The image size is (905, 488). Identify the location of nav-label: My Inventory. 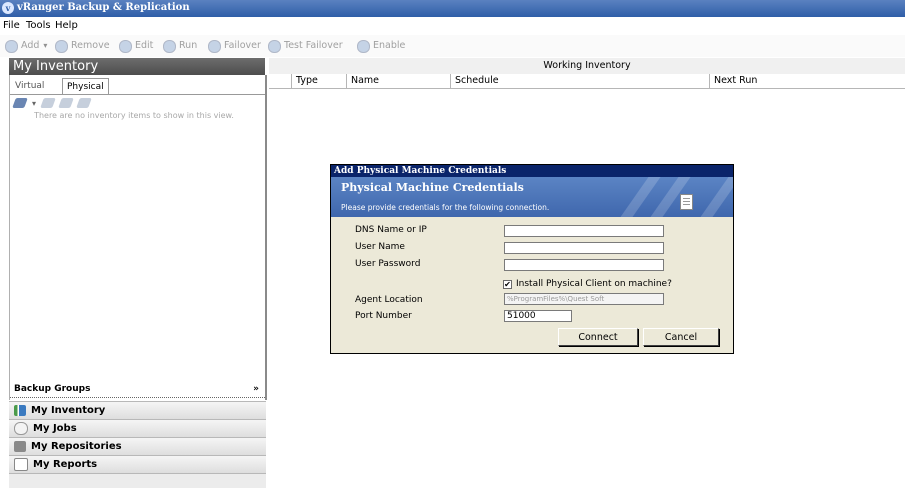
(68, 410).